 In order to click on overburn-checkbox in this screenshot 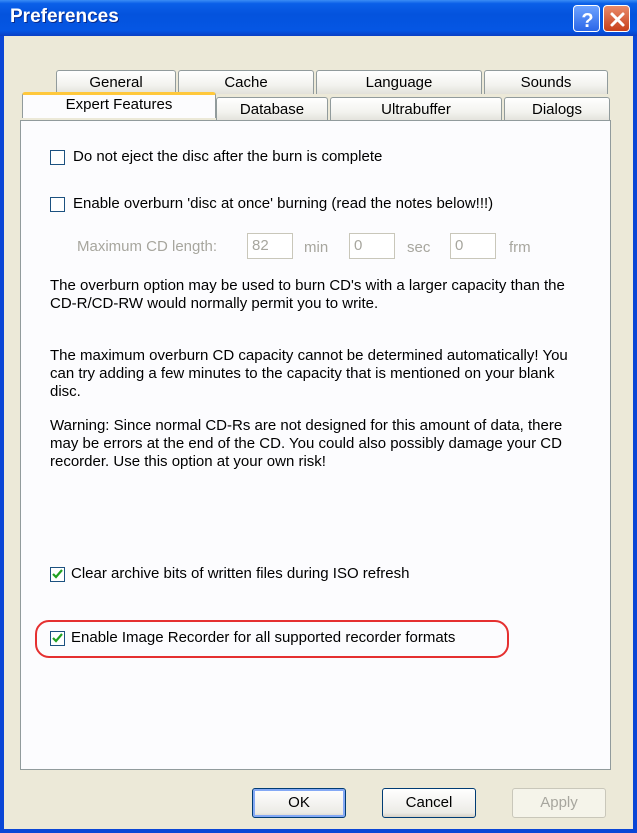, I will do `click(57, 204)`.